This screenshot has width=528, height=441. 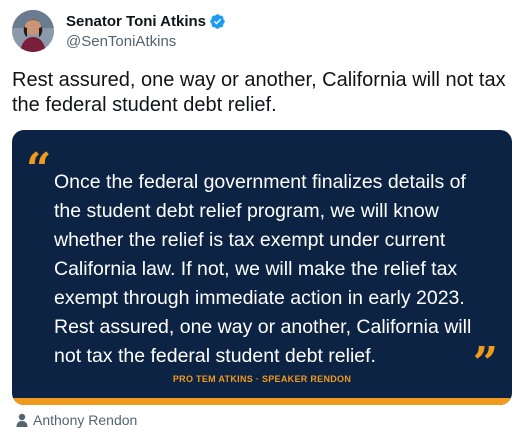 What do you see at coordinates (85, 420) in the screenshot?
I see `tagged-person-name: Anthony Rendon` at bounding box center [85, 420].